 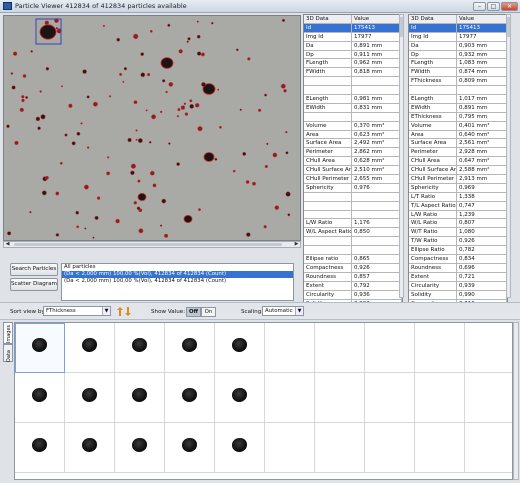 What do you see at coordinates (433, 27) in the screenshot?
I see `table-label-cell: Id` at bounding box center [433, 27].